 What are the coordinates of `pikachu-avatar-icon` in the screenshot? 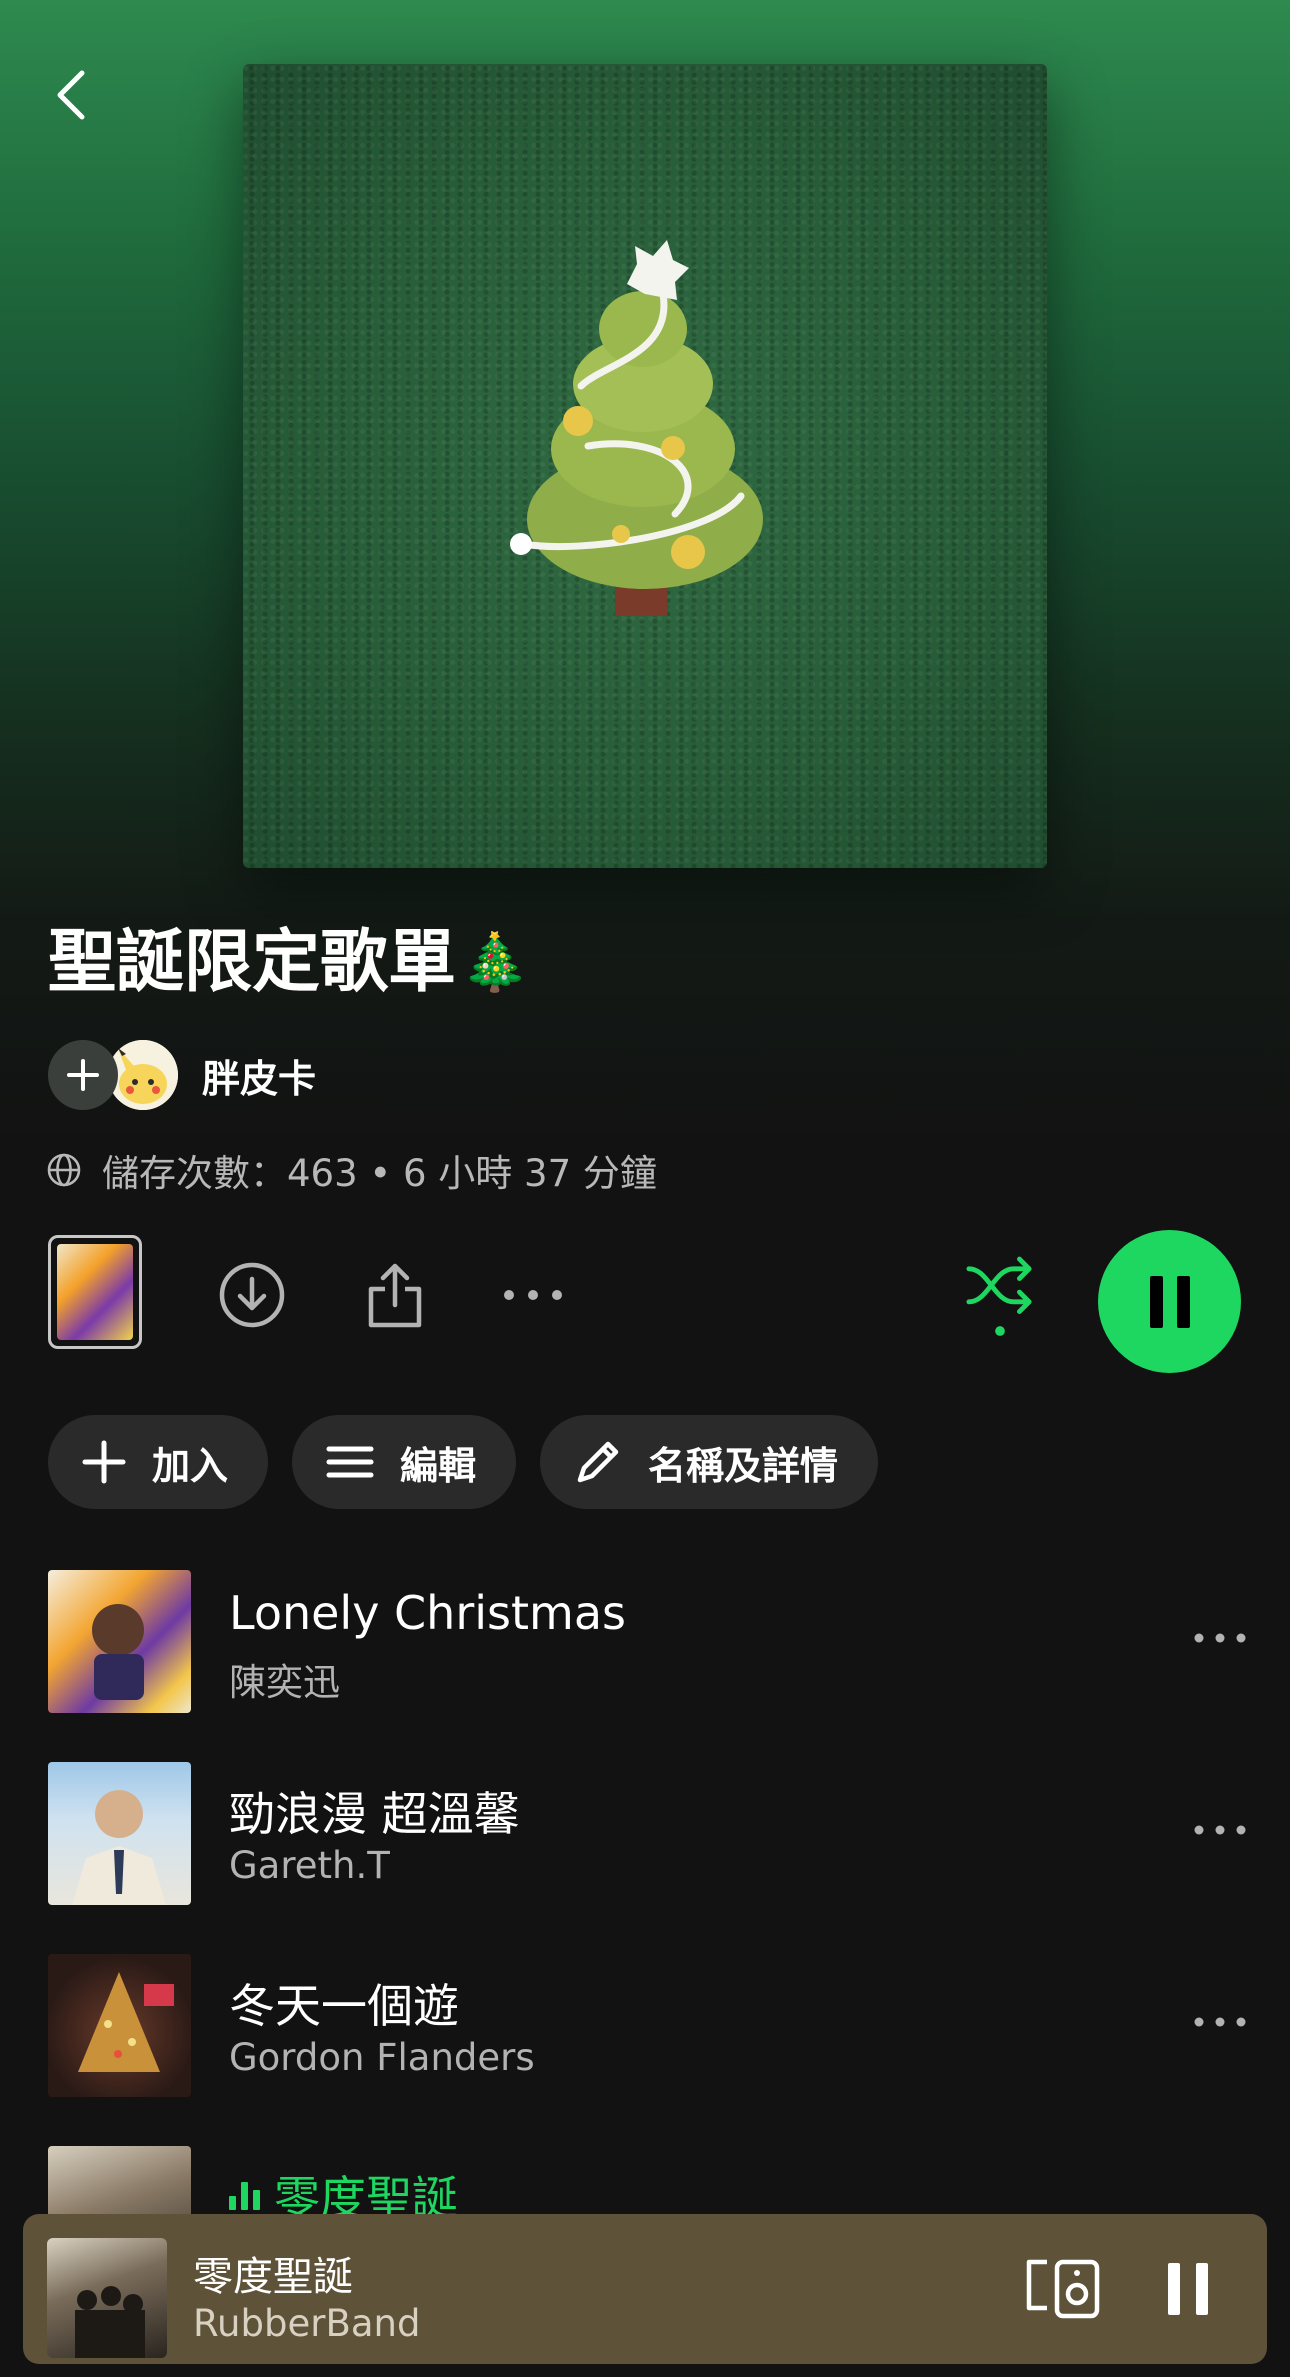 It's located at (143, 1075).